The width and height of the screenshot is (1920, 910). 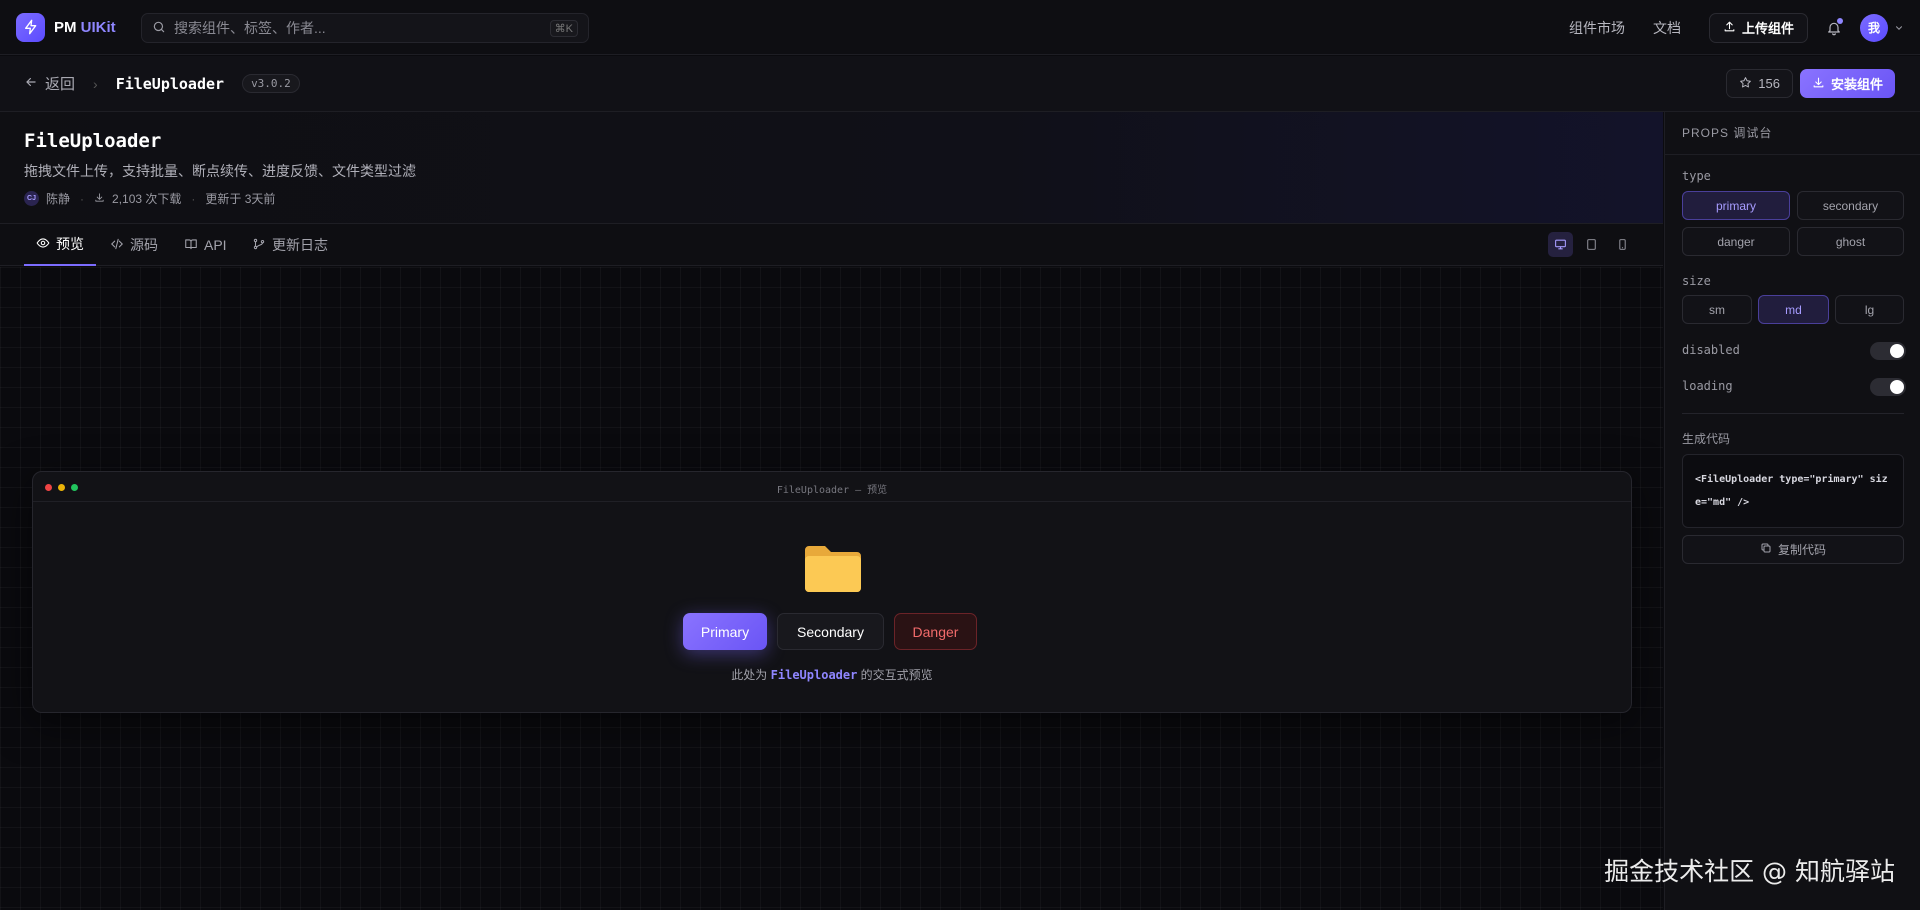 What do you see at coordinates (563, 28) in the screenshot?
I see `search-shortcut: ⌘K` at bounding box center [563, 28].